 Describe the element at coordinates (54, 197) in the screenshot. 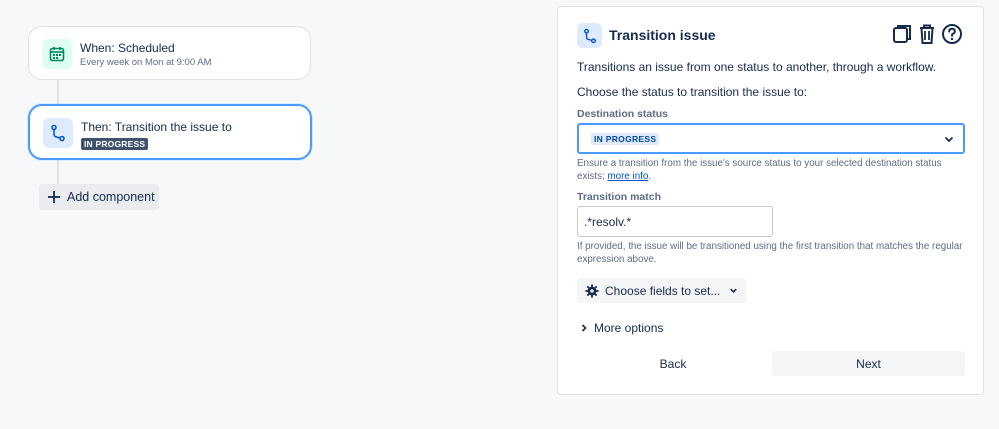

I see `plus-icon` at that location.